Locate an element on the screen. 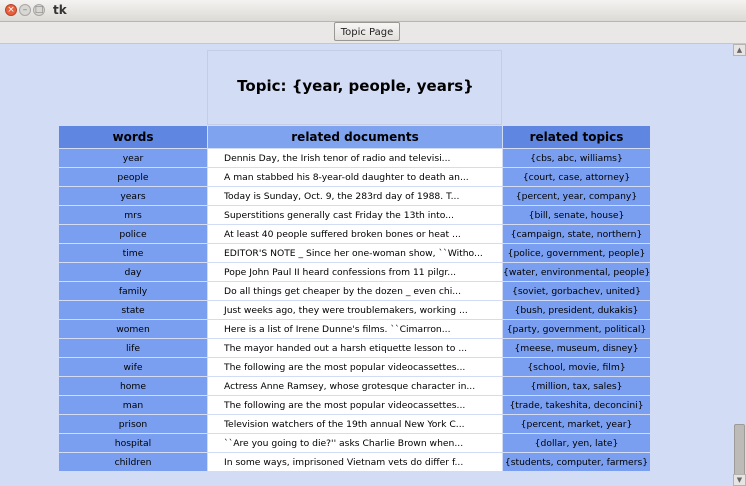  topics-cell: {soviet, gorbachev, united} is located at coordinates (576, 291).